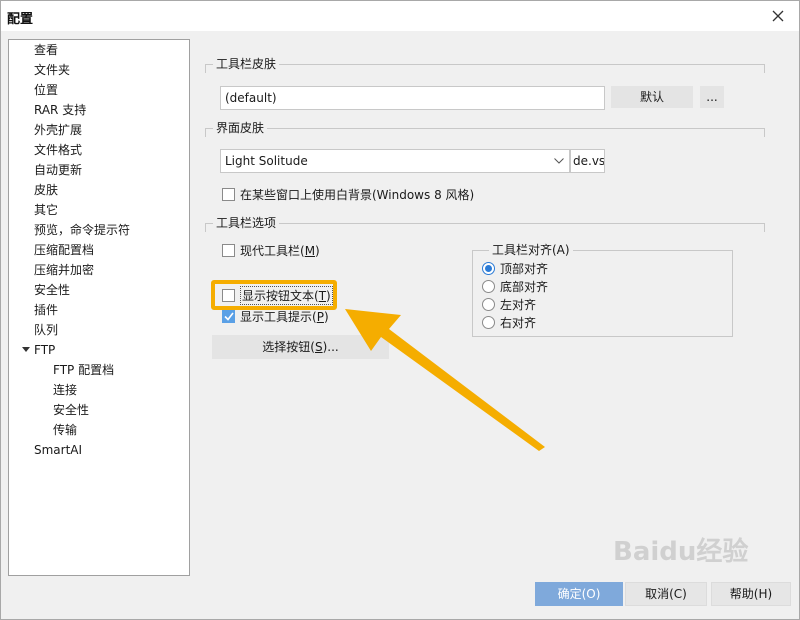 The image size is (800, 620). I want to click on toolbar-skin-header: 工具栏皮肤, so click(246, 64).